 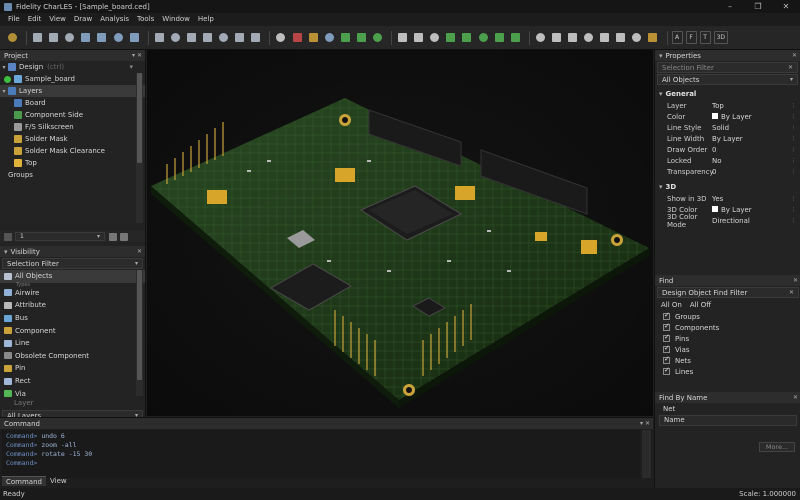 What do you see at coordinates (418, 37) in the screenshot?
I see `toolbar-tool-24-icon` at bounding box center [418, 37].